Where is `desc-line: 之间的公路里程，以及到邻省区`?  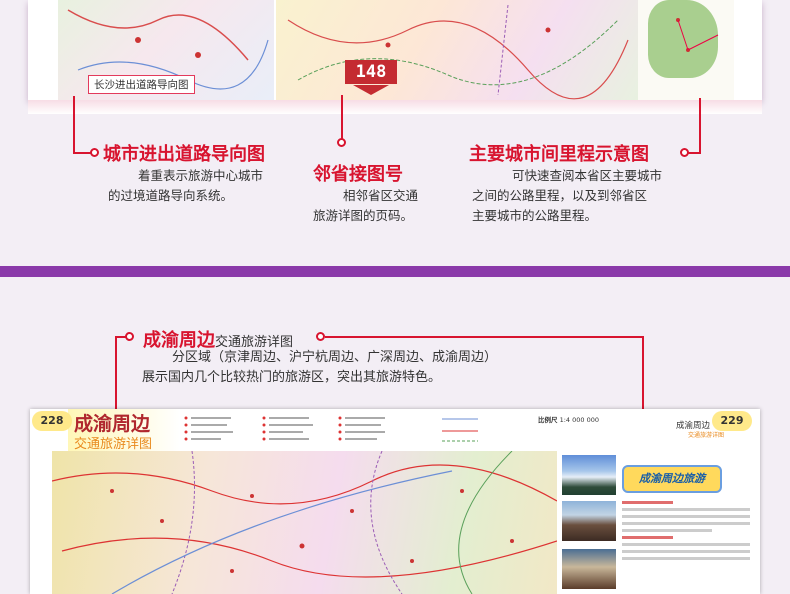
desc-line: 之间的公路里程，以及到邻省区 is located at coordinates (560, 195).